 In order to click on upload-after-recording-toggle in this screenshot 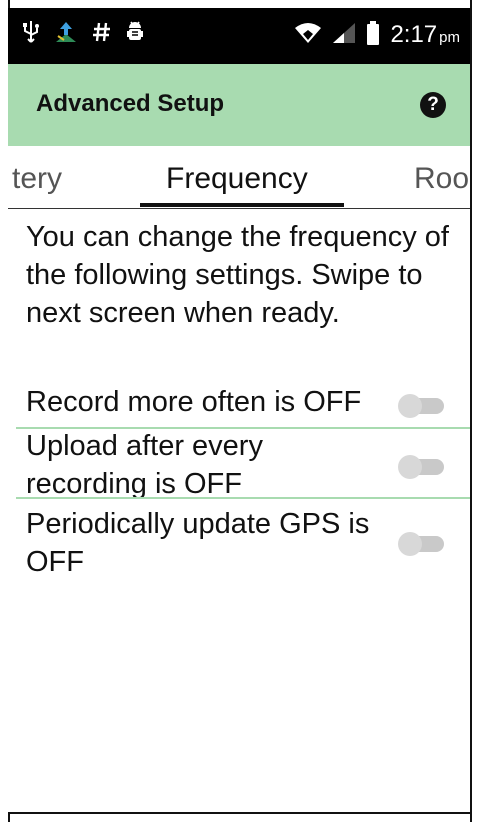, I will do `click(422, 467)`.